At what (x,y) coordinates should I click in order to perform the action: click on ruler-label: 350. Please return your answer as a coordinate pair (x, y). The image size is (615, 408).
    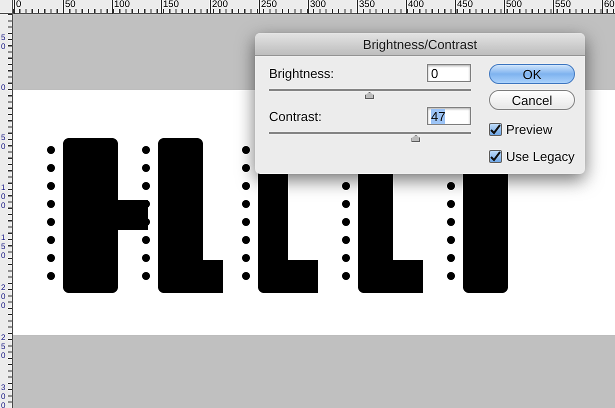
    Looking at the image, I should click on (381, 7).